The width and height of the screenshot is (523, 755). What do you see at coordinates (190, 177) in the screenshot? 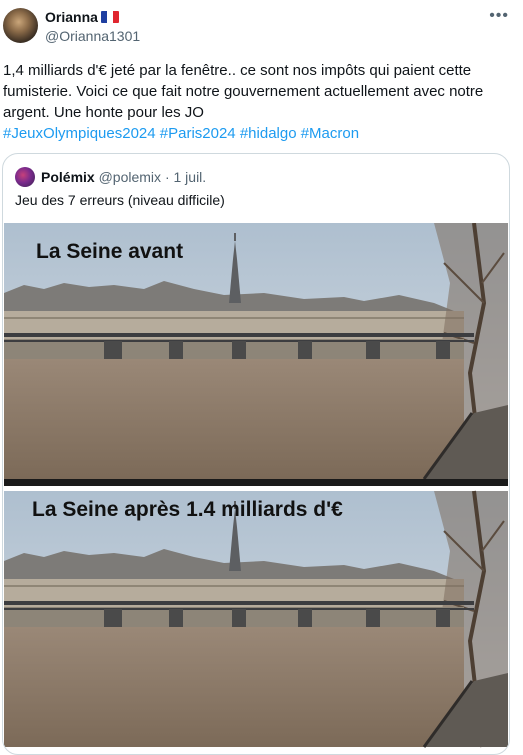
I see `quoted-date: 1 juil.` at bounding box center [190, 177].